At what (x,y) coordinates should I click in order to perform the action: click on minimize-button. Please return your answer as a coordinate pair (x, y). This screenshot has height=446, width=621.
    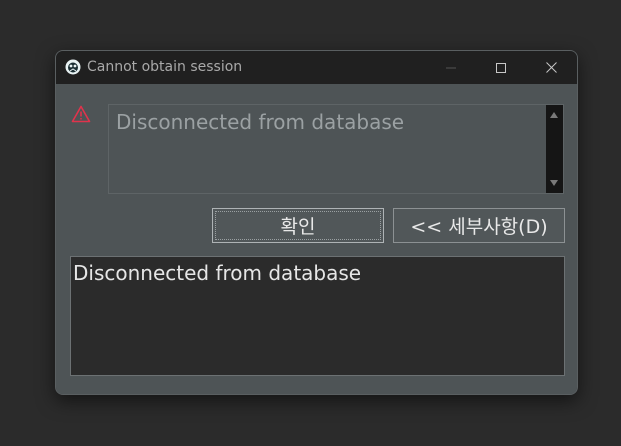
    Looking at the image, I should click on (451, 67).